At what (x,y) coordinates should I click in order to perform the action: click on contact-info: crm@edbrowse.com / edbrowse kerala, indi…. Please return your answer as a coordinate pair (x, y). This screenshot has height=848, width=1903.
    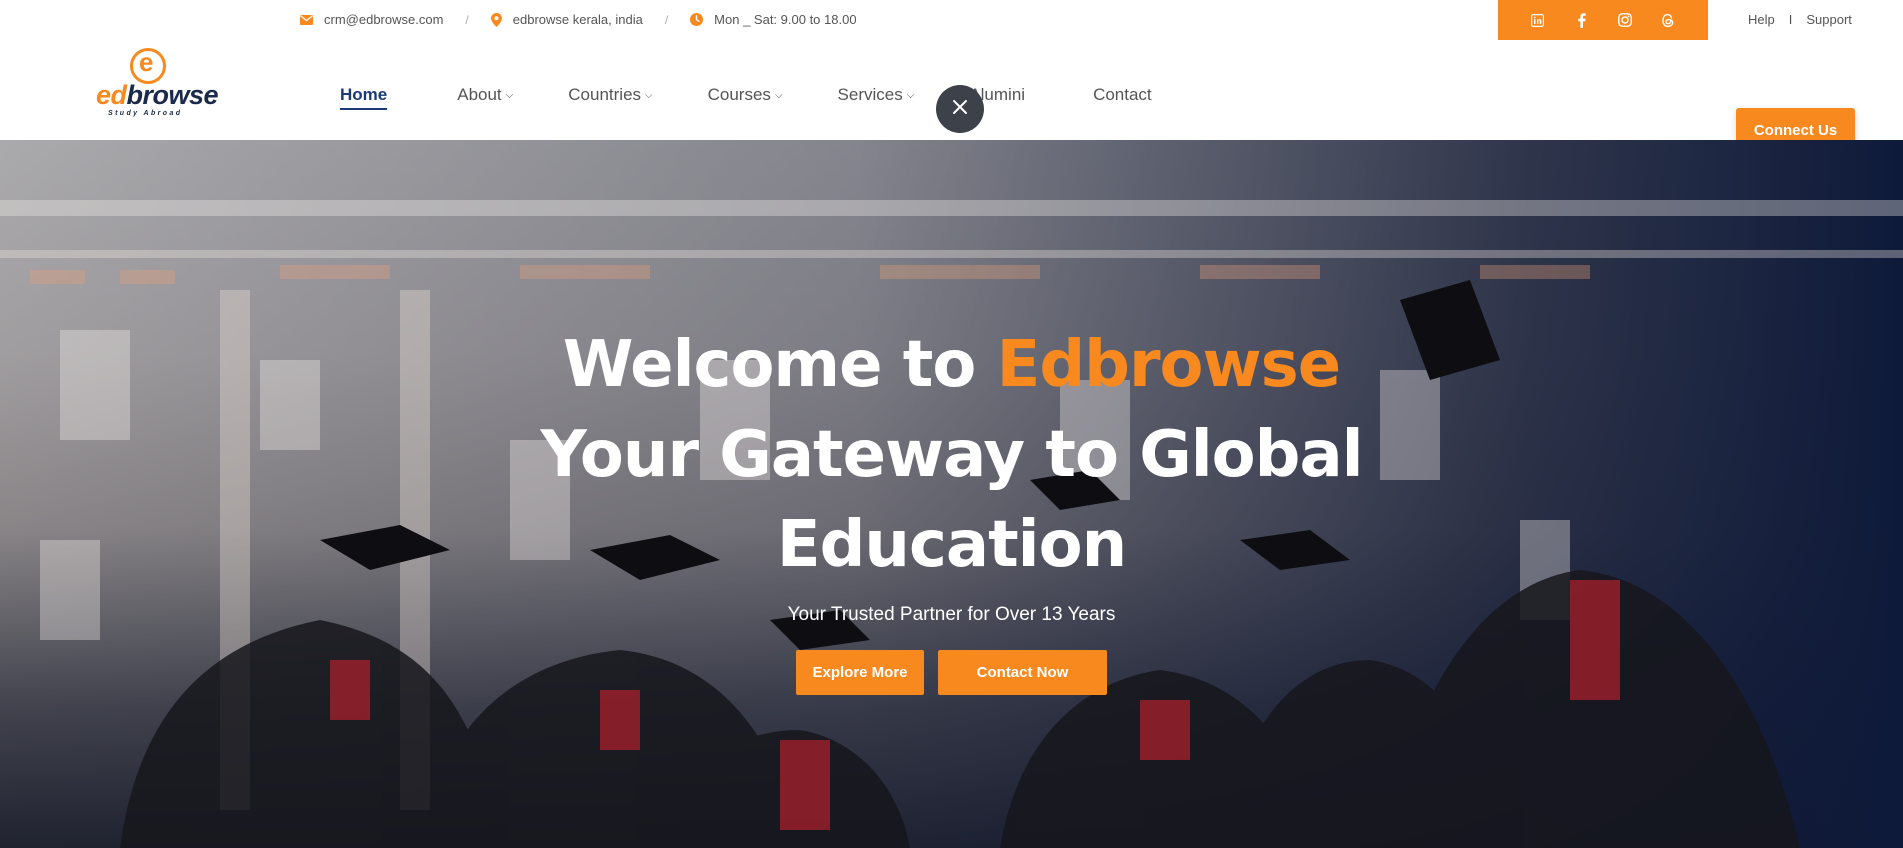
    Looking at the image, I should click on (578, 19).